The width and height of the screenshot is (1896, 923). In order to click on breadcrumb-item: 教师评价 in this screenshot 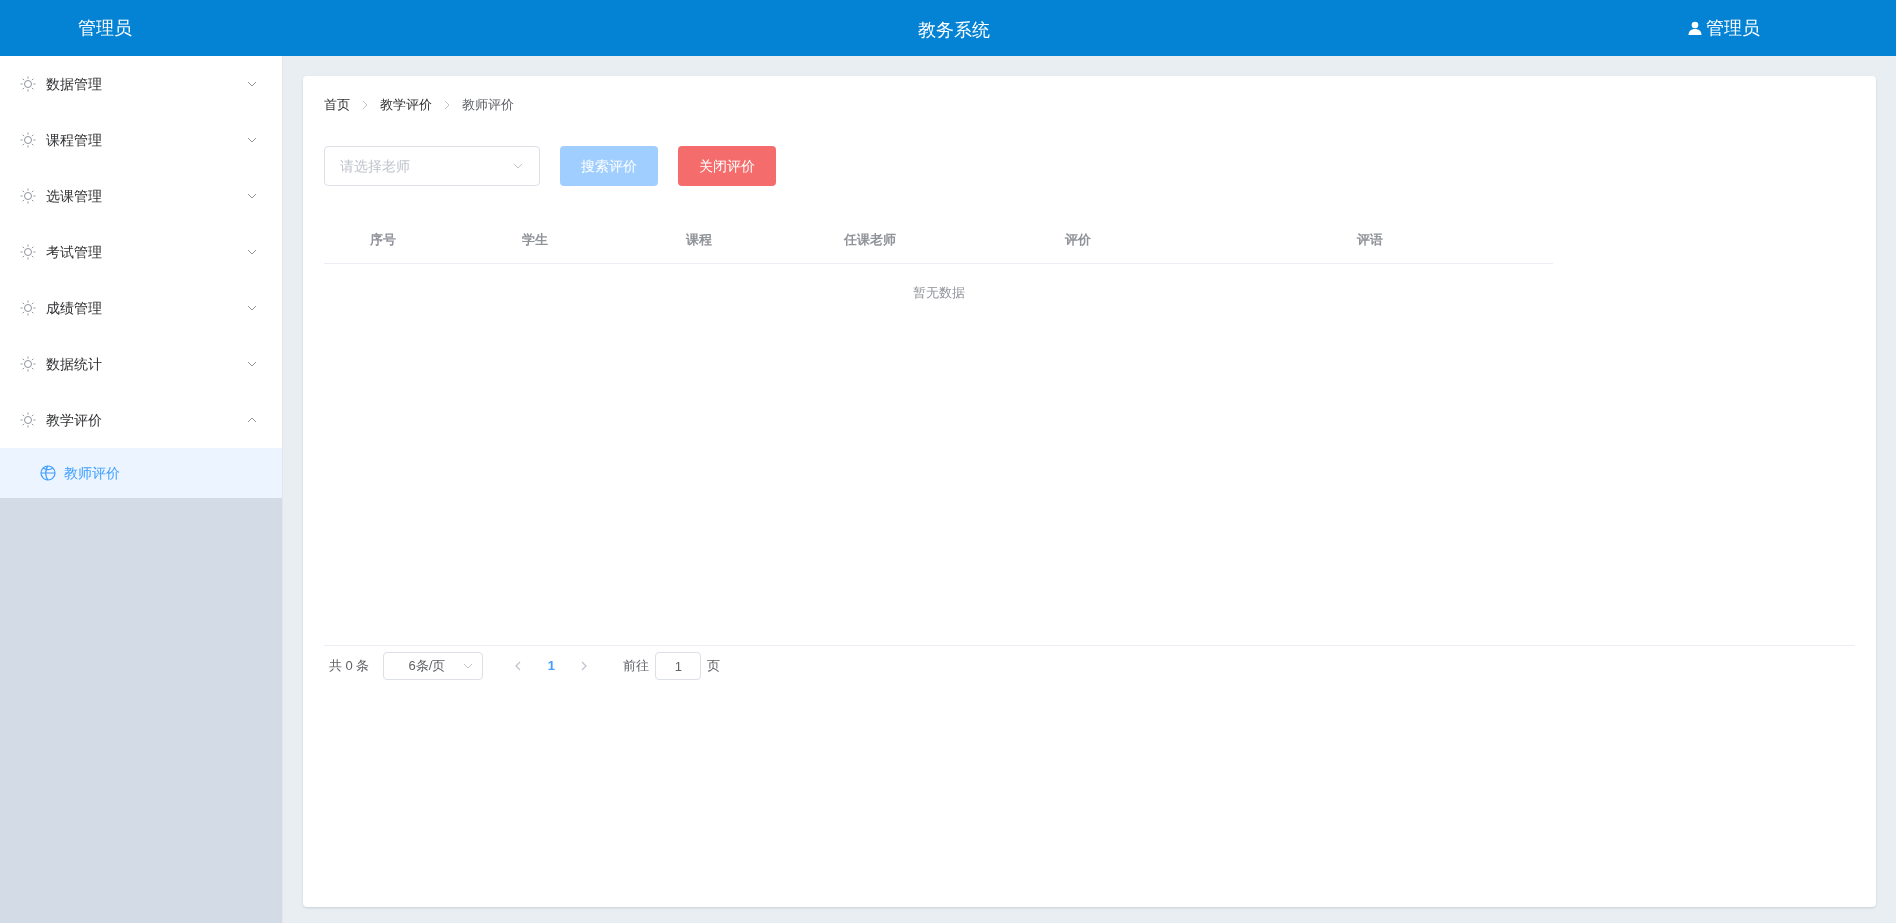, I will do `click(488, 105)`.